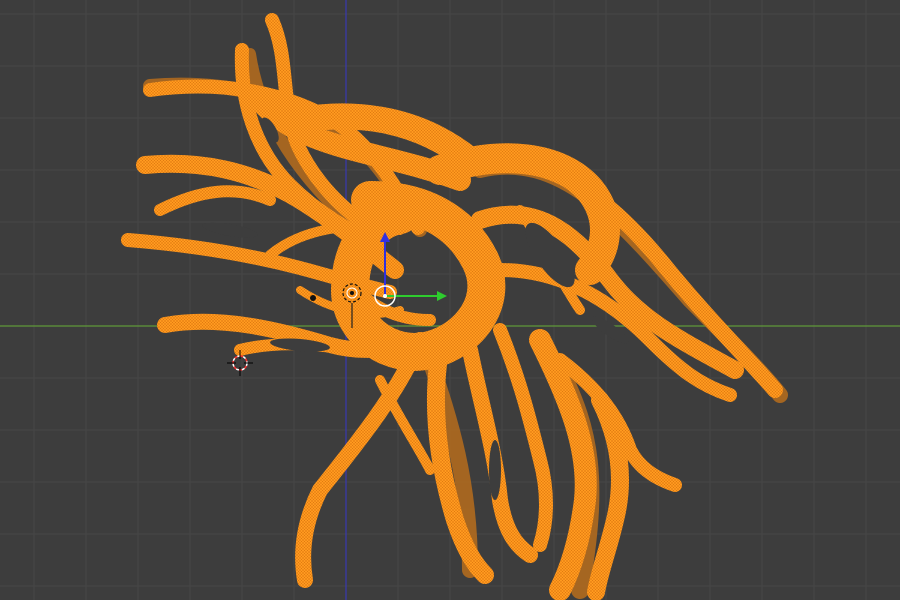  Describe the element at coordinates (352, 305) in the screenshot. I see `pivot-point-icon` at that location.